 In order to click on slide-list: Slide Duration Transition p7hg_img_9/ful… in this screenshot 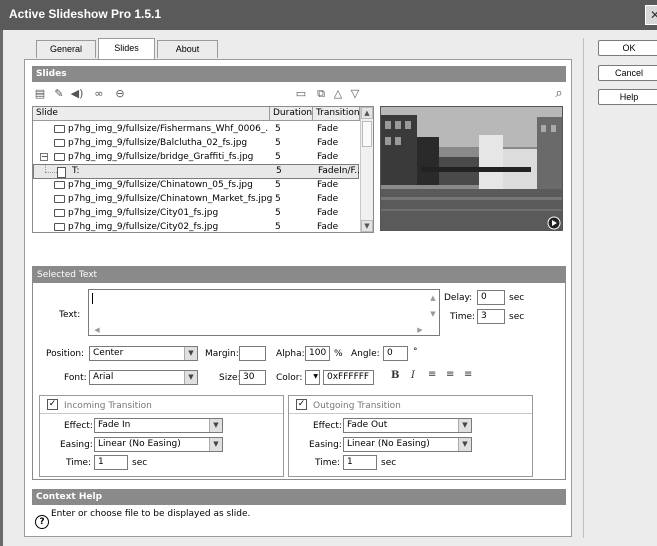, I will do `click(203, 169)`.